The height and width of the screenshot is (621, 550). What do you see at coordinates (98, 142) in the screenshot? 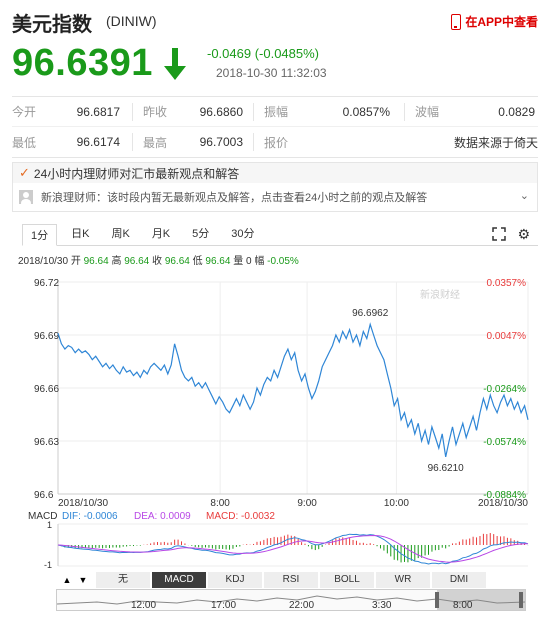
I see `stat-value: 96.6174` at bounding box center [98, 142].